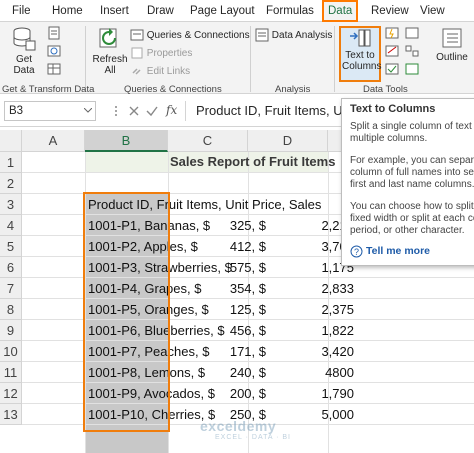 Image resolution: width=474 pixels, height=453 pixels. What do you see at coordinates (398, 251) in the screenshot?
I see `tell-me-more-link: Tell me more` at bounding box center [398, 251].